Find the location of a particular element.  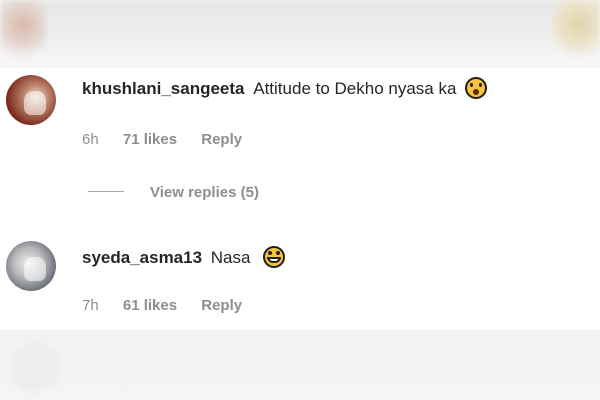

comment-text: Nasa is located at coordinates (230, 257).